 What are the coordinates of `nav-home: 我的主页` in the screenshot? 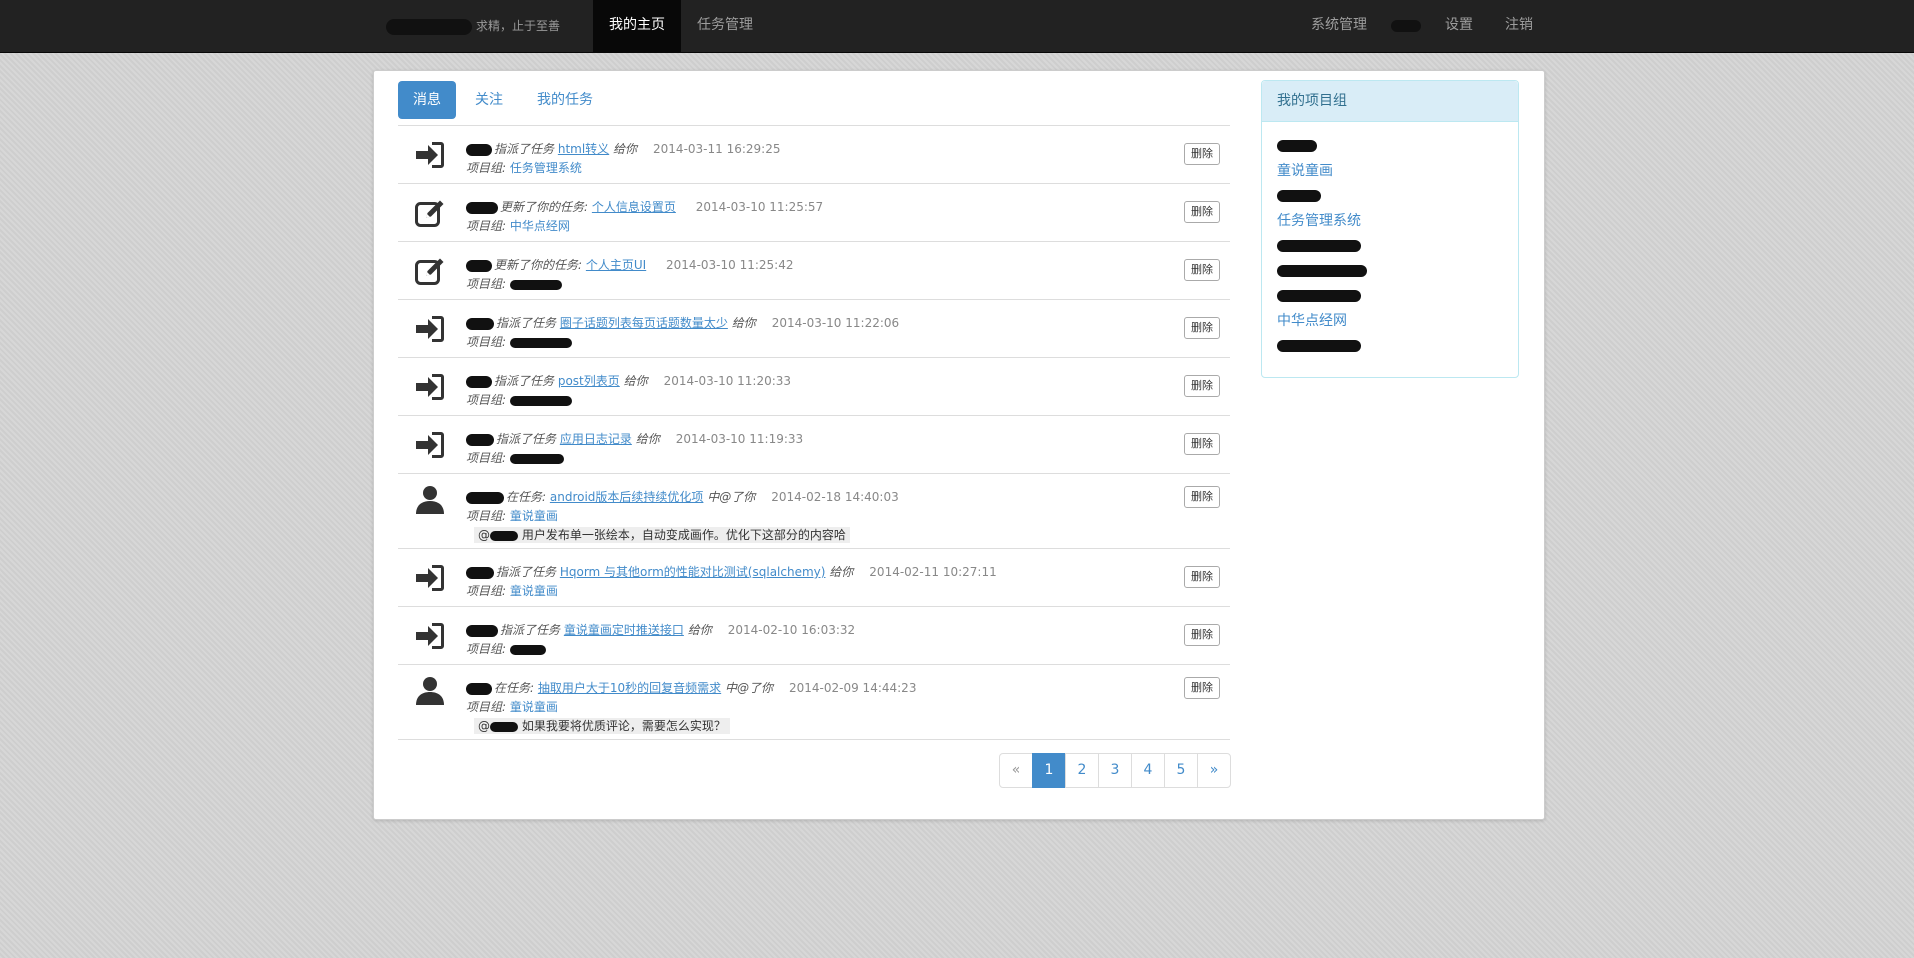 It's located at (637, 26).